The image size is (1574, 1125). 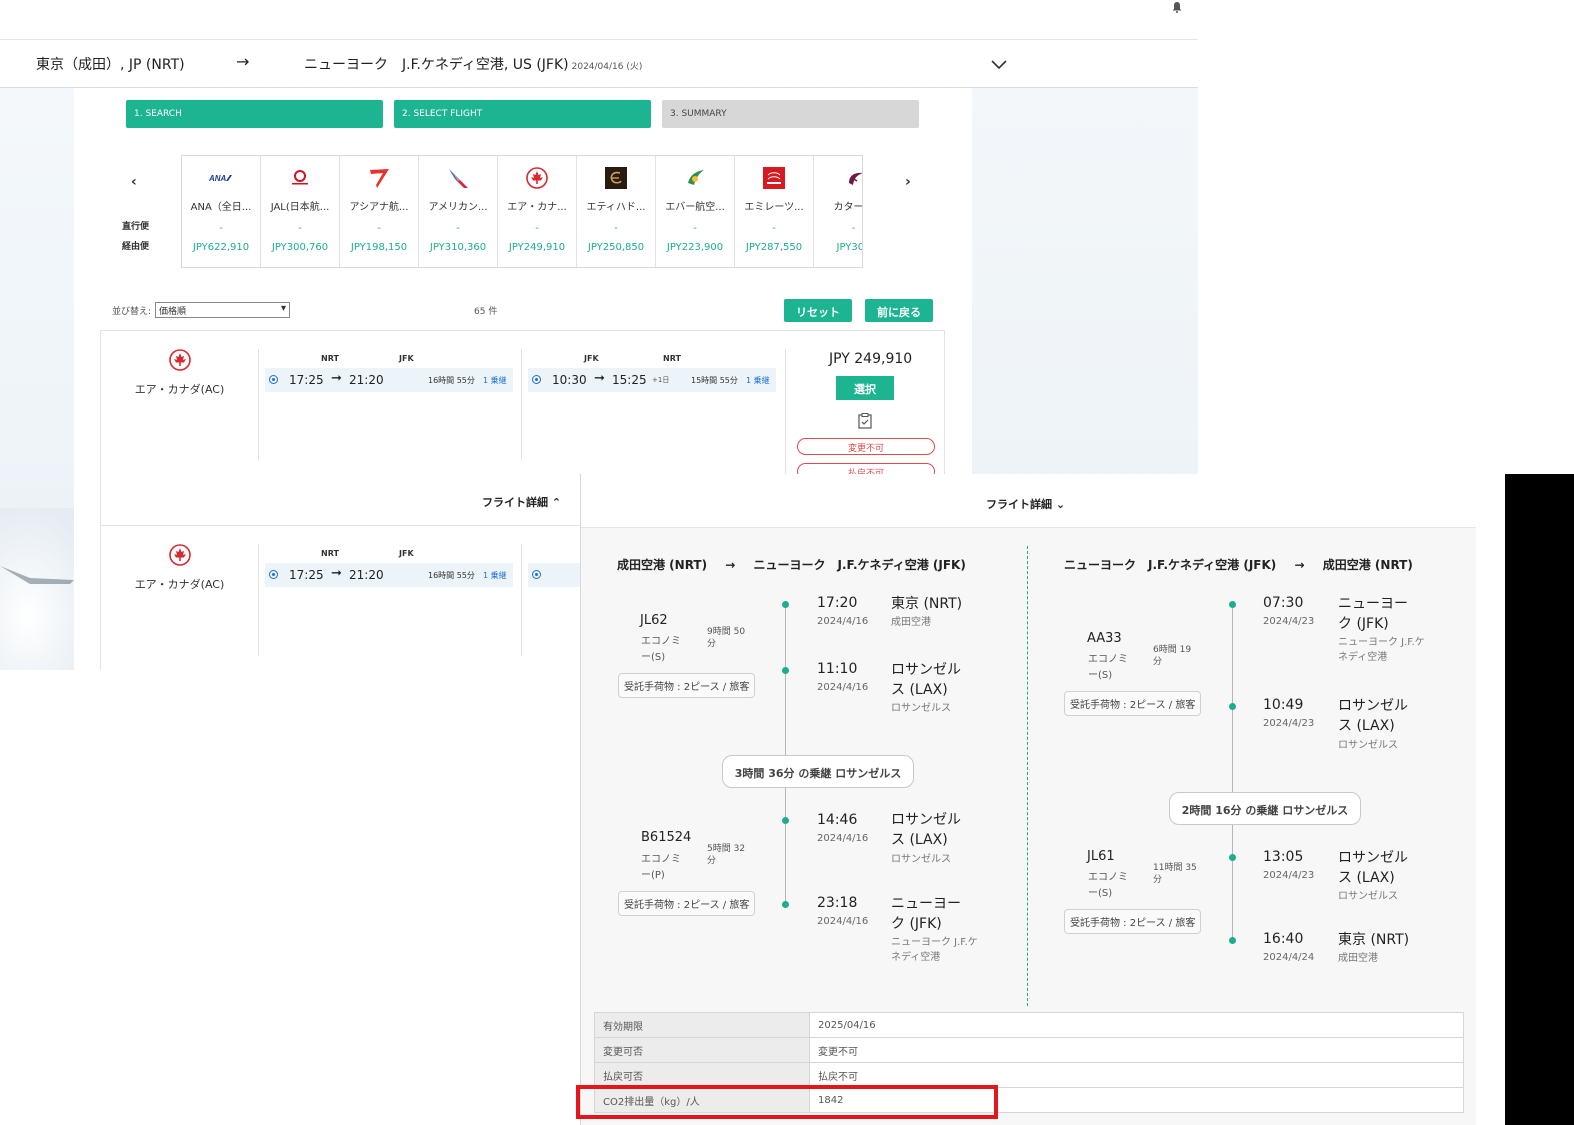 What do you see at coordinates (1025, 504) in the screenshot?
I see `flight-details-toggle: フライト詳細 ⌄` at bounding box center [1025, 504].